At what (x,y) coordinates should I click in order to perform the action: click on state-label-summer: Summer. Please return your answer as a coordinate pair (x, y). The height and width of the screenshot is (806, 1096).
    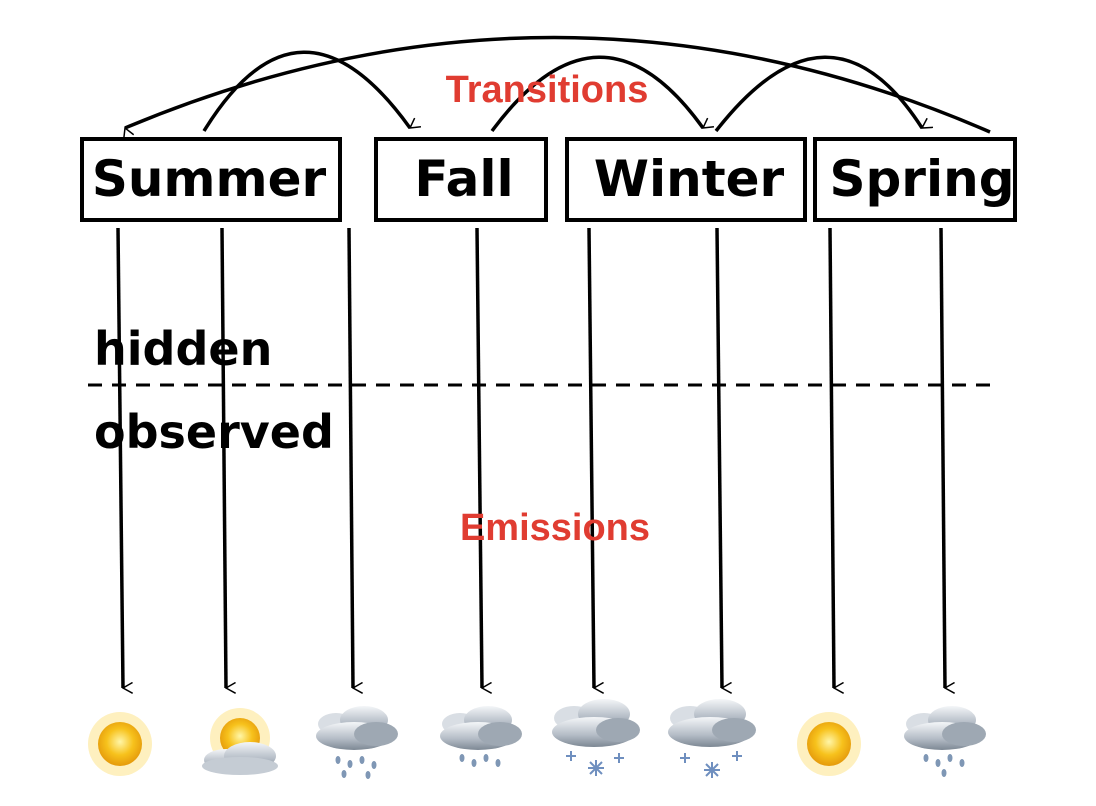
    Looking at the image, I should click on (209, 179).